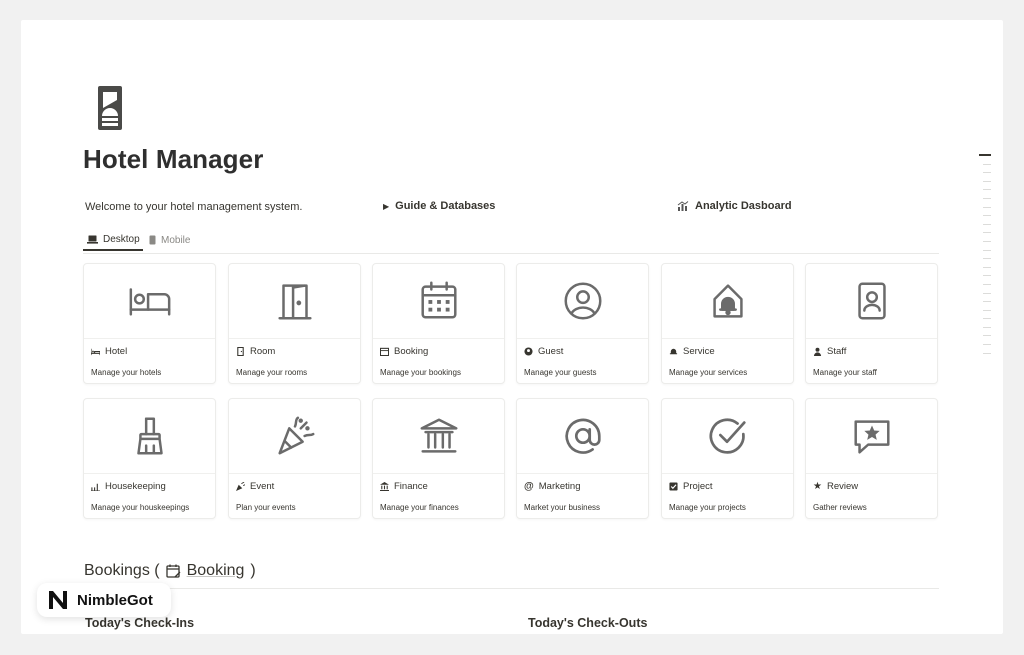 This screenshot has height=655, width=1024. Describe the element at coordinates (216, 571) in the screenshot. I see `booking-database-link: Booking` at that location.